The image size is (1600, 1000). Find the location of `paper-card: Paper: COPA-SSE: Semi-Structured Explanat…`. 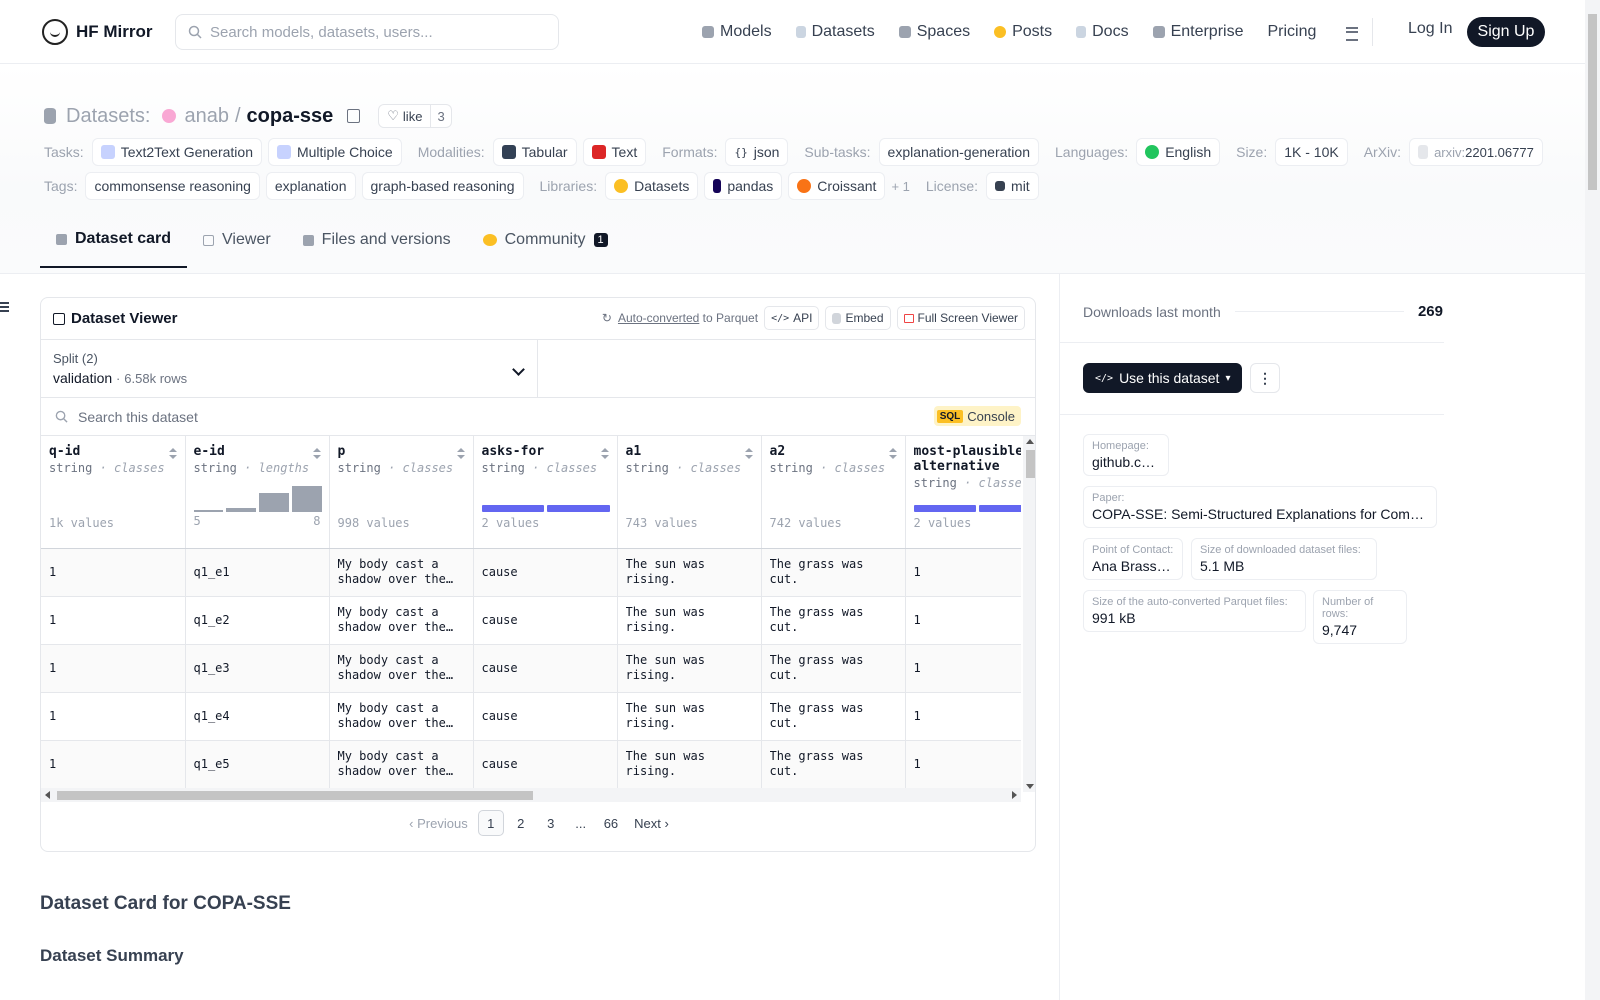

paper-card: Paper: COPA-SSE: Semi-Structured Explanat… is located at coordinates (1260, 507).